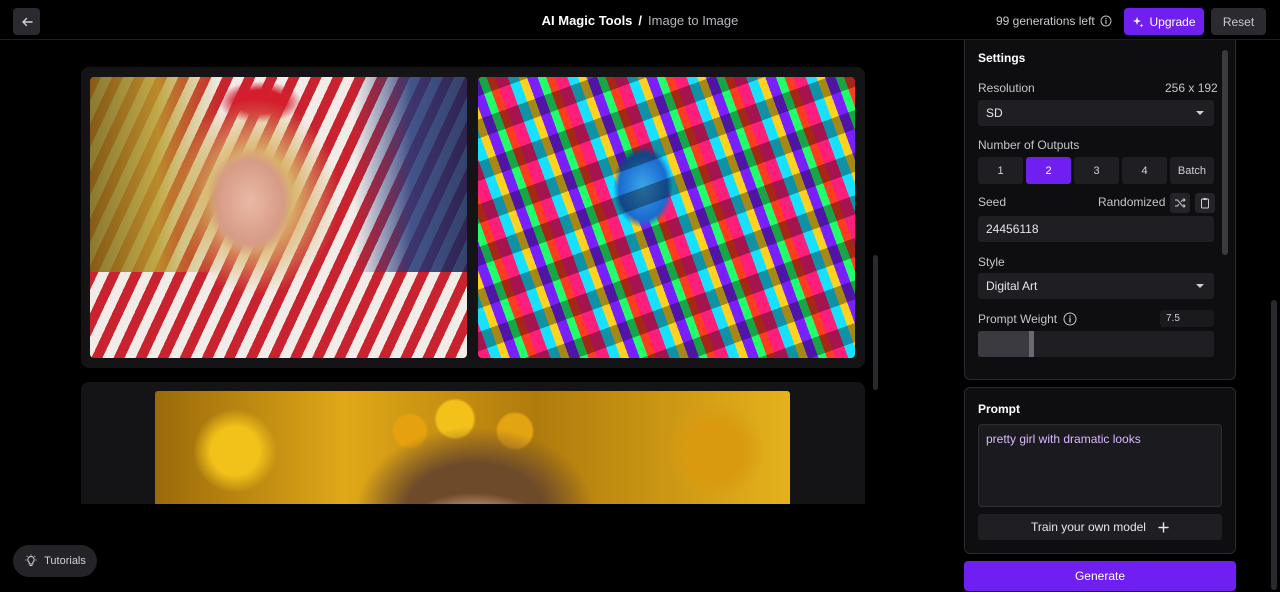 Image resolution: width=1280 pixels, height=592 pixels. Describe the element at coordinates (999, 409) in the screenshot. I see `prompt-heading: Prompt` at that location.